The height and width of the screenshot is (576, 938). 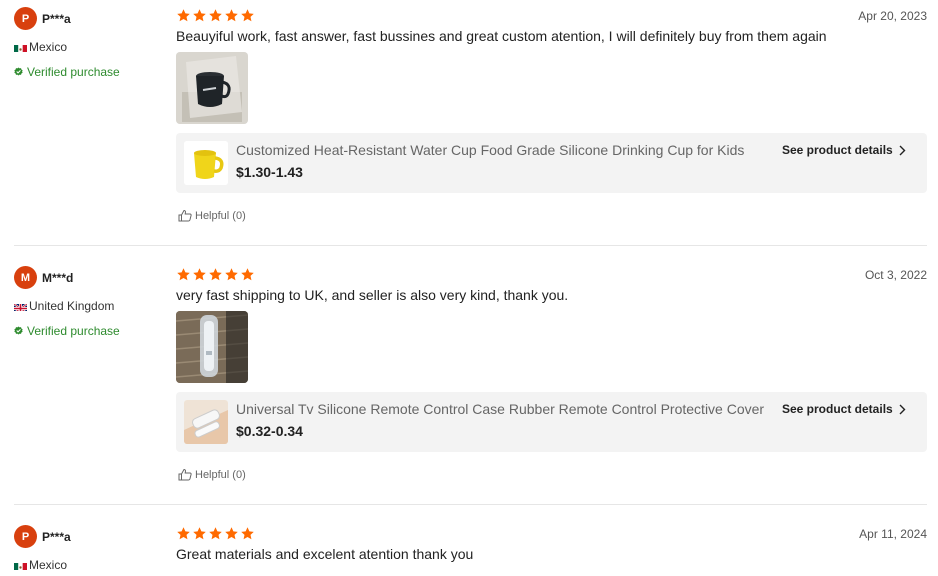 I want to click on product-price: $1.30-1.43, so click(x=269, y=172).